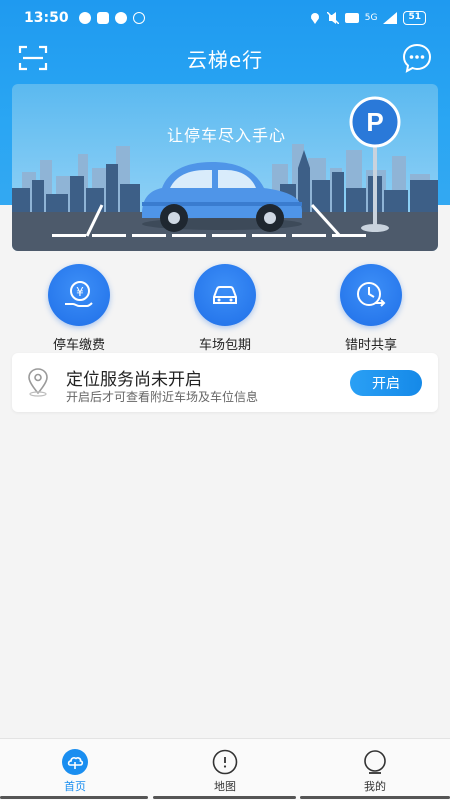 The height and width of the screenshot is (800, 450). What do you see at coordinates (78, 345) in the screenshot?
I see `feature-label: 停车缴费` at bounding box center [78, 345].